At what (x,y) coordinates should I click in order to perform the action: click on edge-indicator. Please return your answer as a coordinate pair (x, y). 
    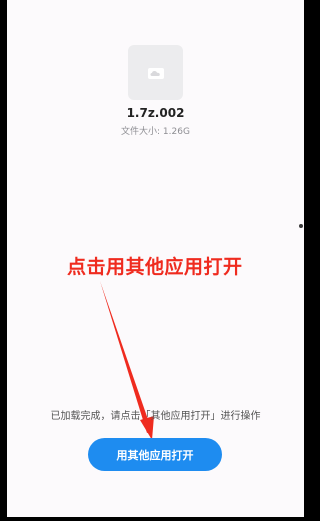
    Looking at the image, I should click on (301, 226).